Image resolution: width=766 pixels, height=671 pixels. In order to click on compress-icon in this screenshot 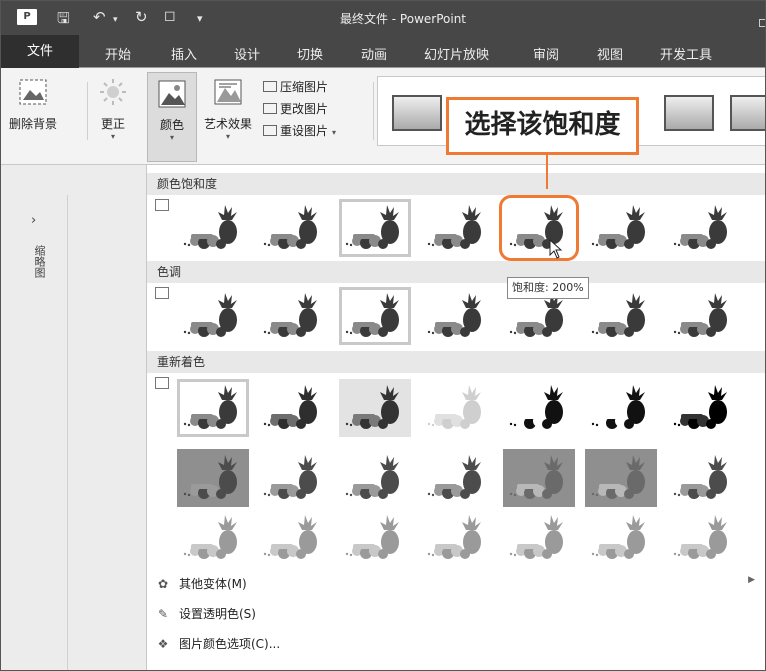, I will do `click(270, 86)`.